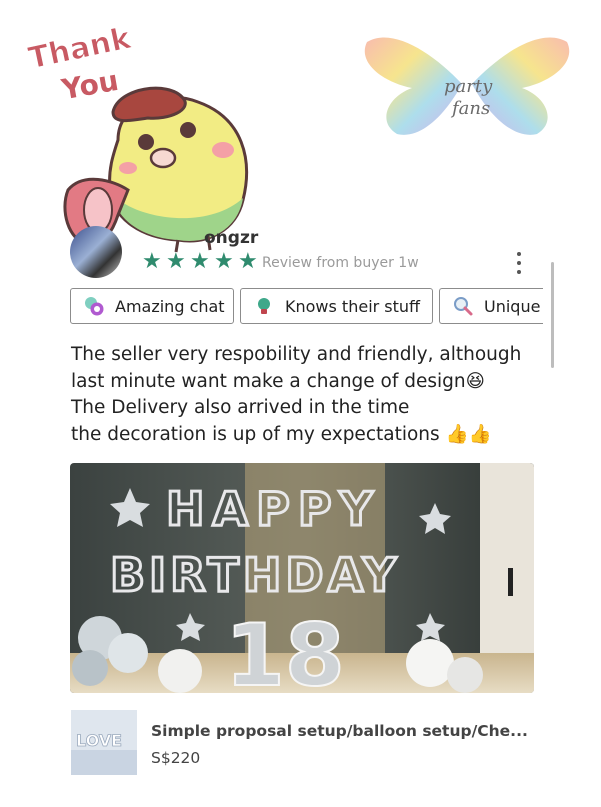 The image size is (601, 807). What do you see at coordinates (80, 49) in the screenshot?
I see `sticker-thank-text: Thank` at bounding box center [80, 49].